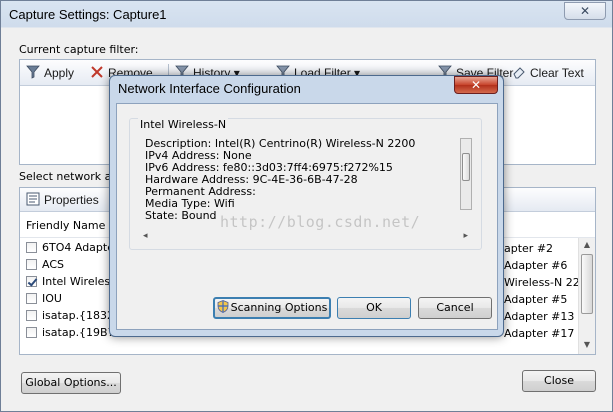  What do you see at coordinates (79, 281) in the screenshot?
I see `adapter-name: Intel Wireless` at bounding box center [79, 281].